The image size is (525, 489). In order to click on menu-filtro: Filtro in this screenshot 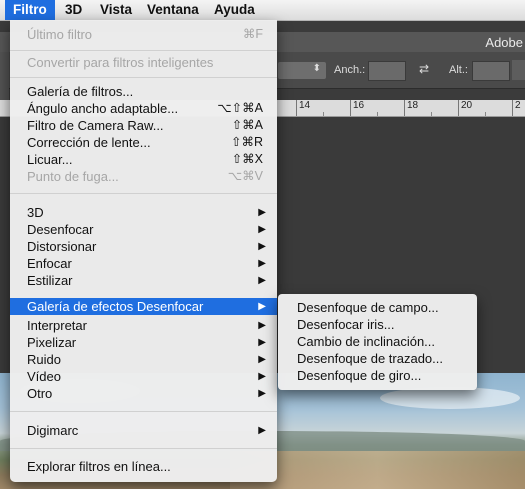, I will do `click(30, 10)`.